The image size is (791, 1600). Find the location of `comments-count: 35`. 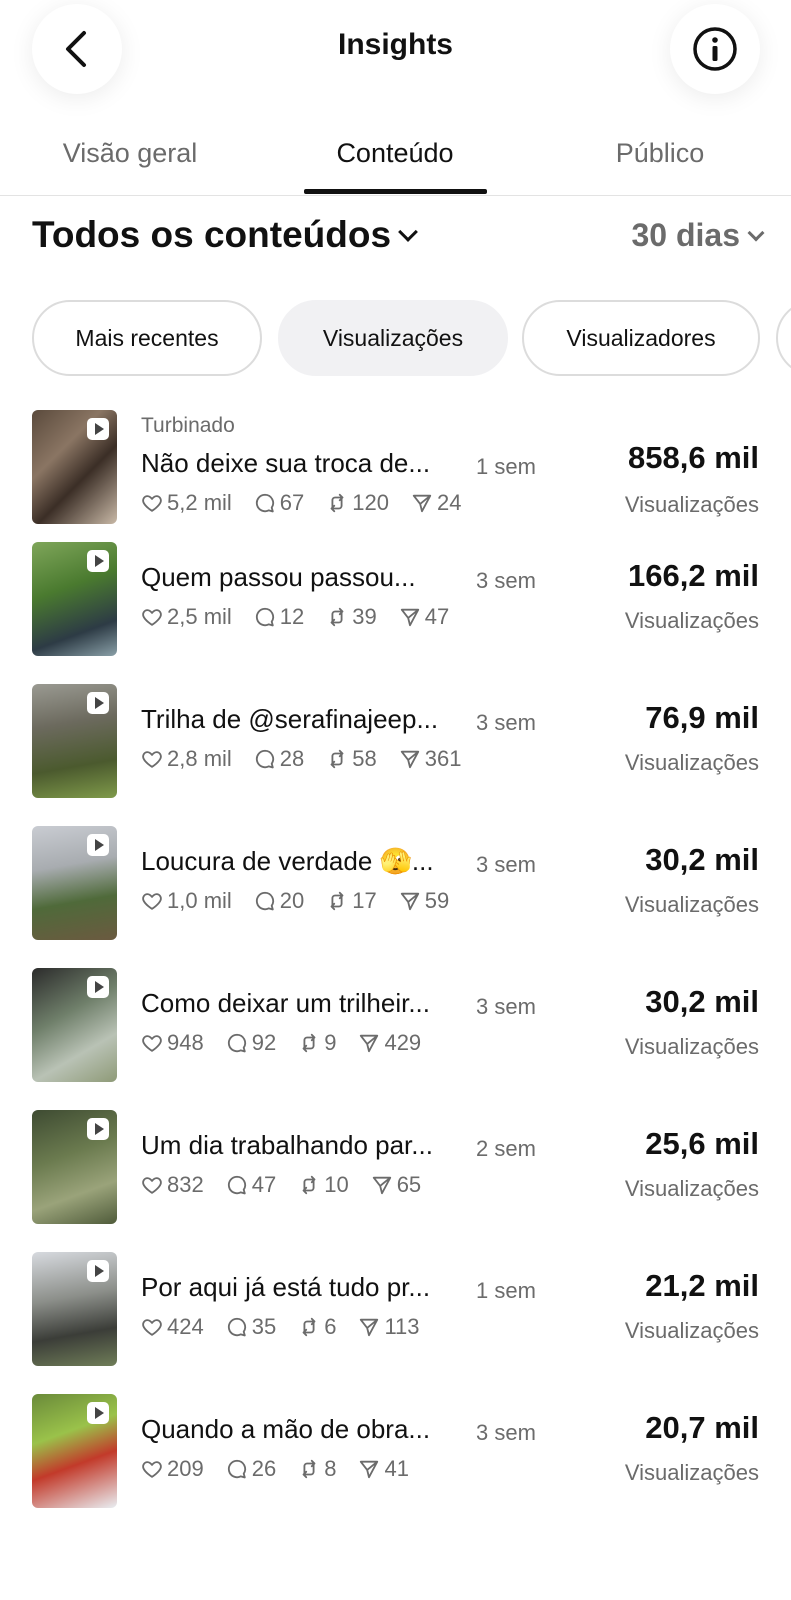

comments-count: 35 is located at coordinates (264, 1326).